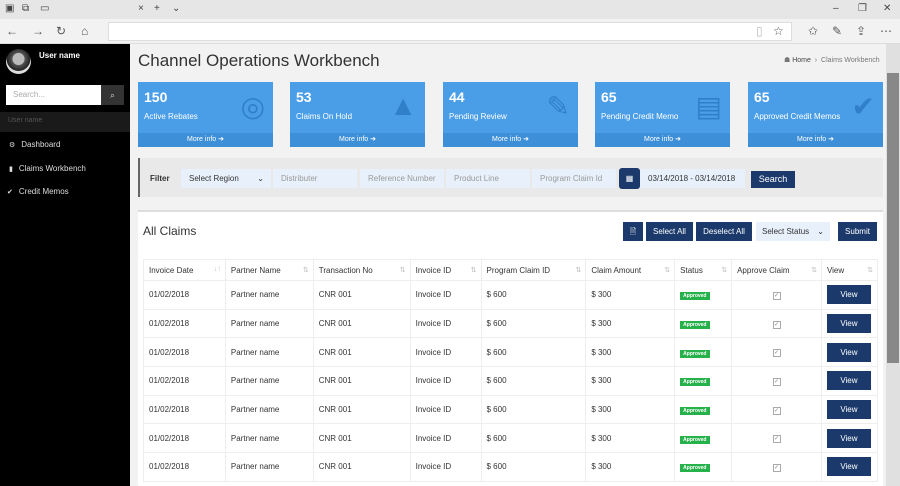  I want to click on window-close-icon: ✕, so click(887, 8).